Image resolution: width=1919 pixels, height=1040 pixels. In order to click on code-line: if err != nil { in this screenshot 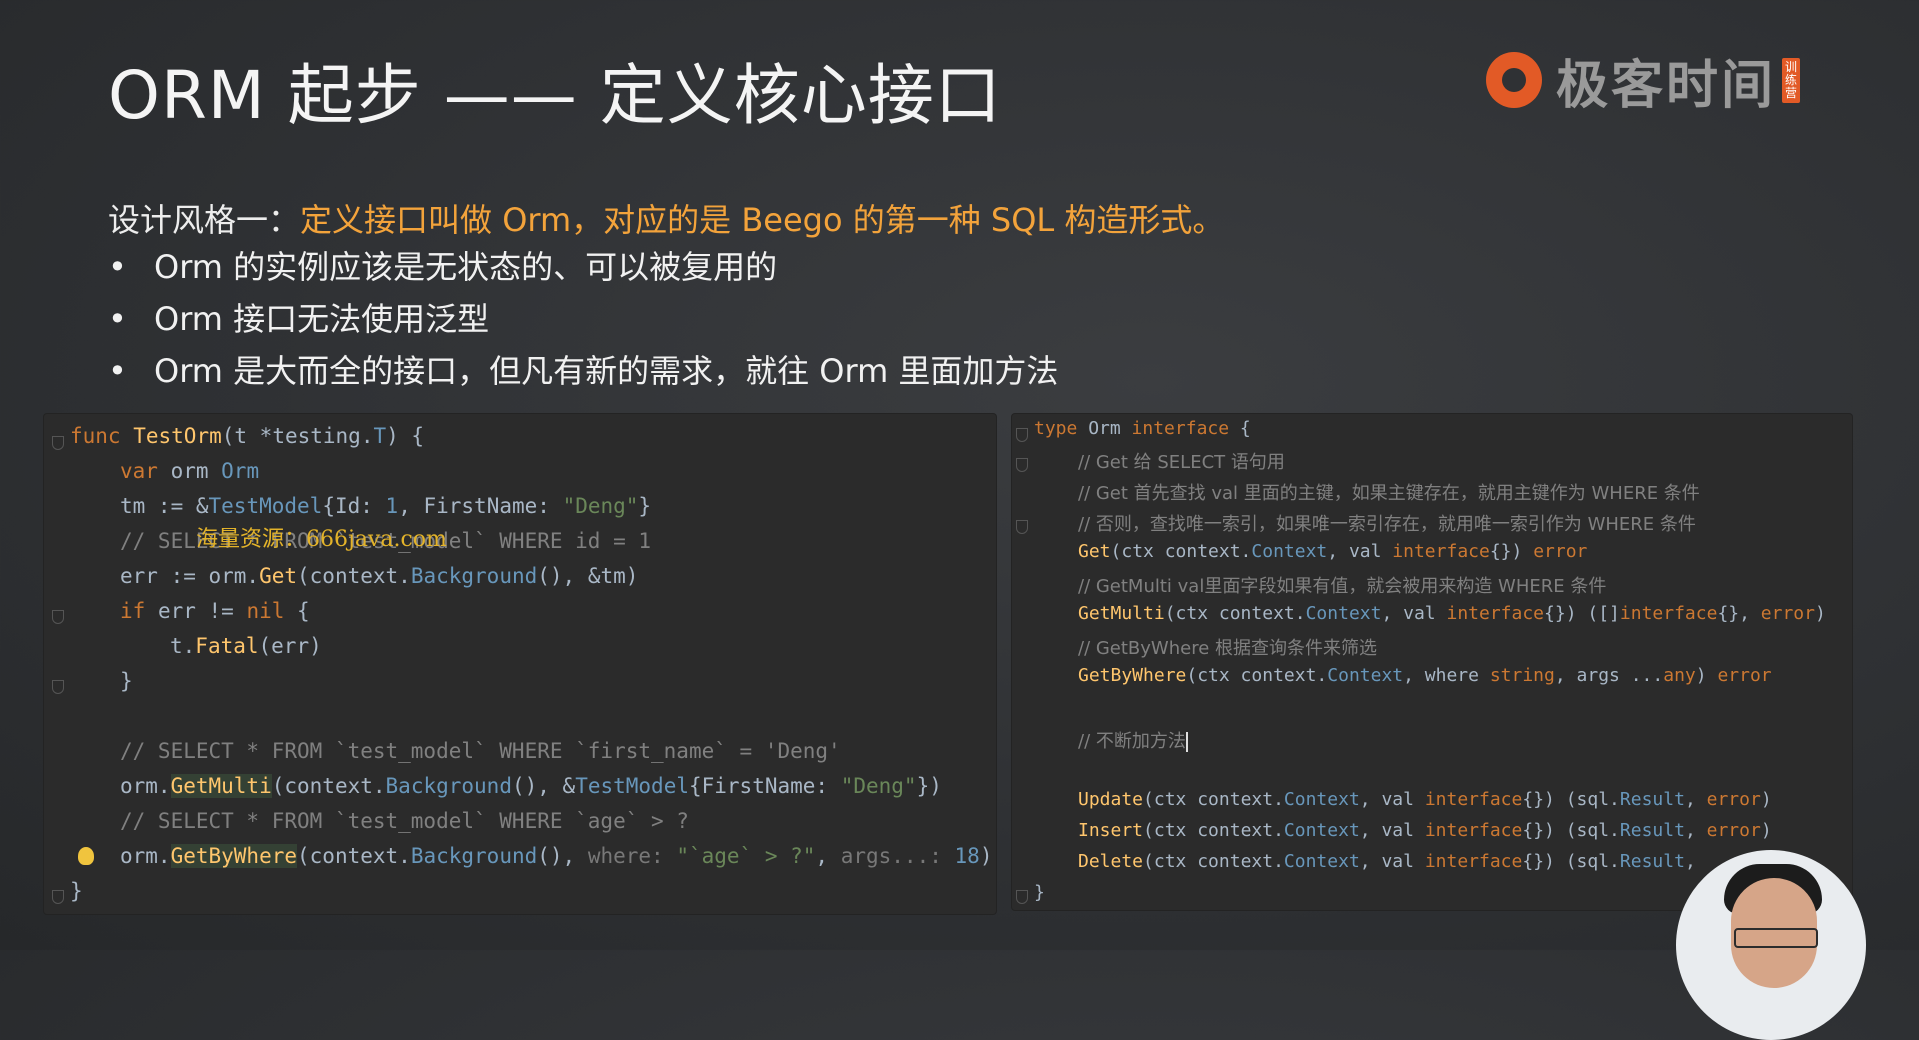, I will do `click(215, 611)`.